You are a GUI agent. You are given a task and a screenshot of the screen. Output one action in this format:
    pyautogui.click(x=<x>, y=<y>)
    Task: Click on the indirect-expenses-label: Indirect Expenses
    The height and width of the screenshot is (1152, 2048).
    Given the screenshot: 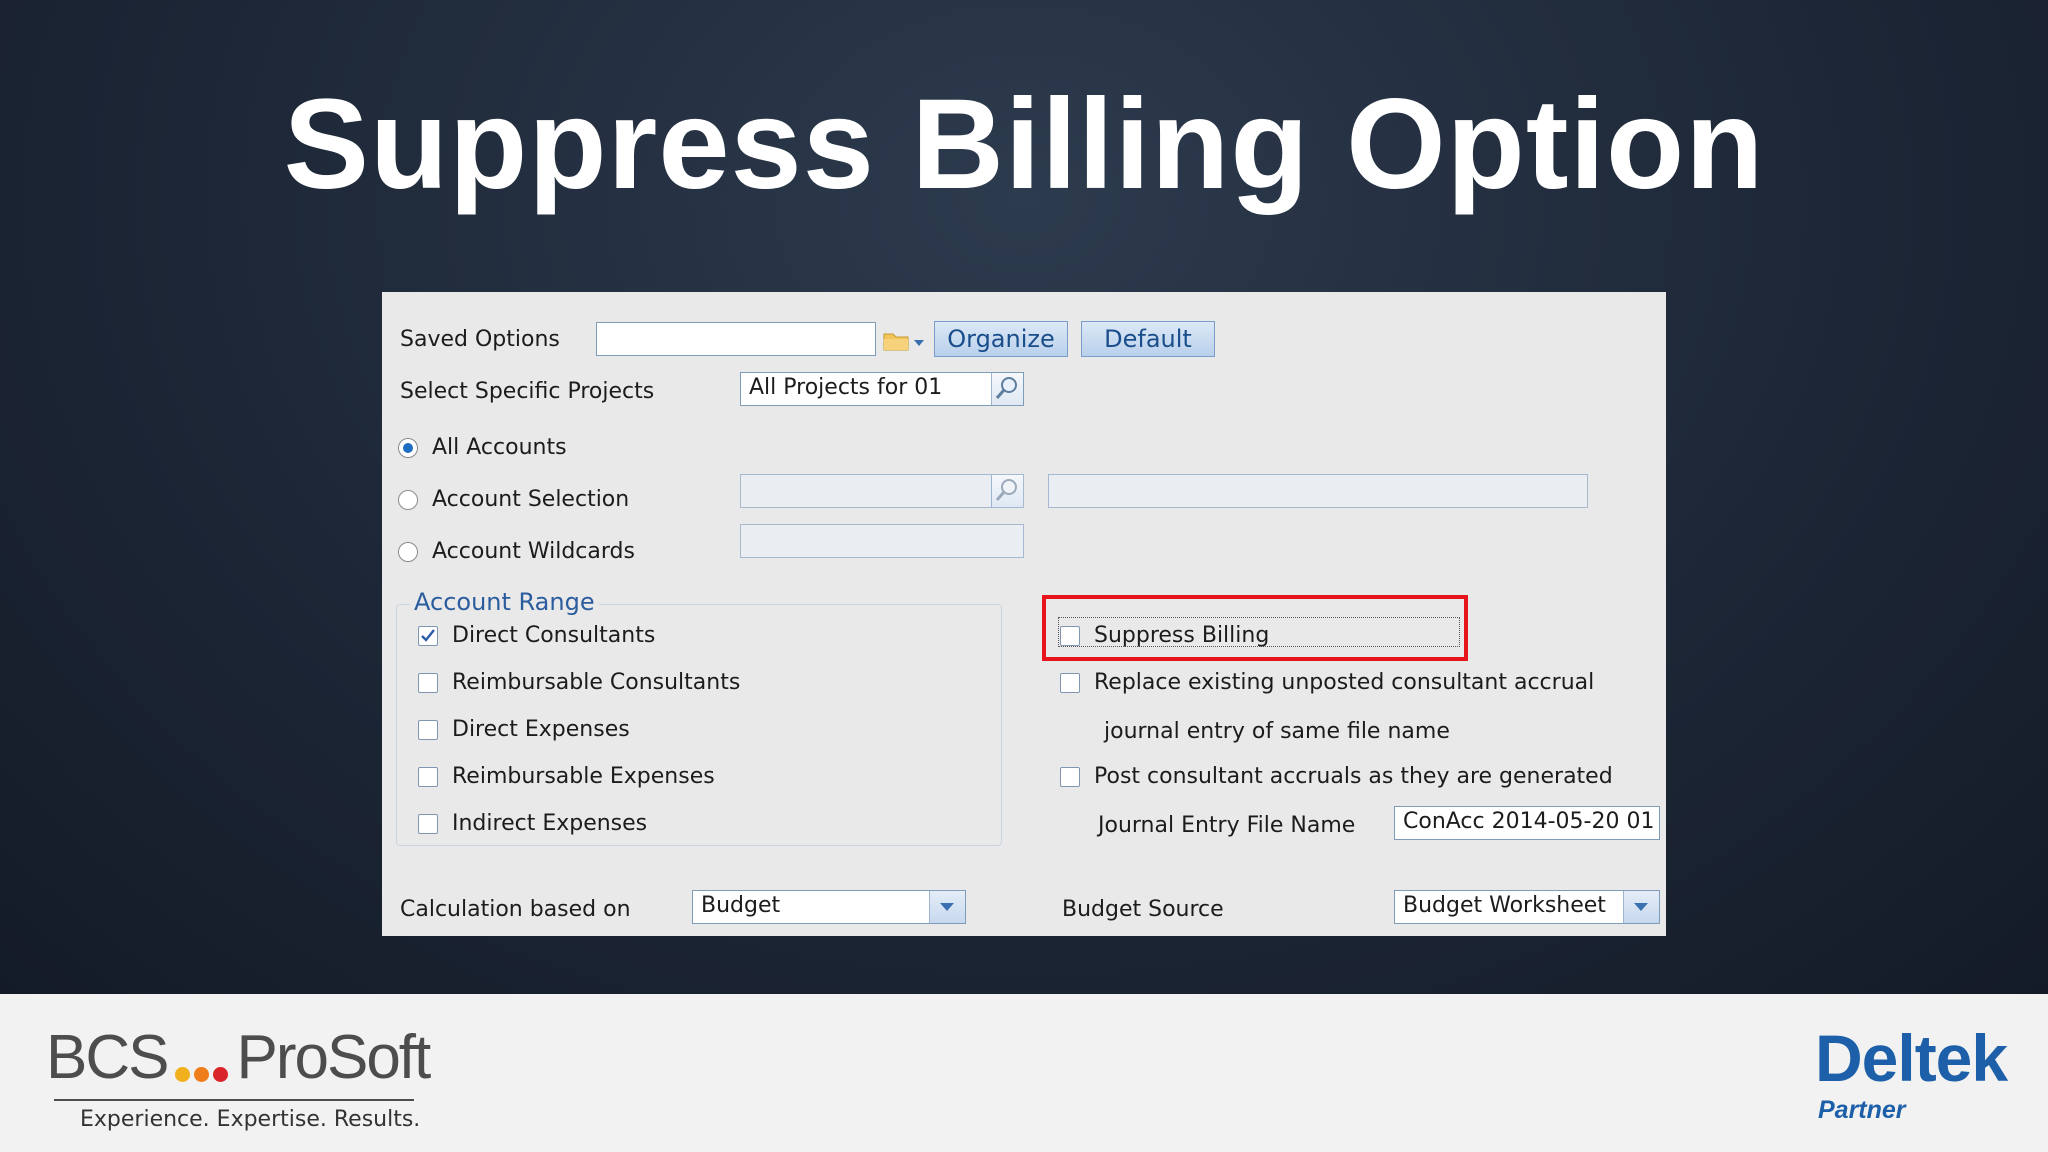 What is the action you would take?
    pyautogui.click(x=550, y=823)
    